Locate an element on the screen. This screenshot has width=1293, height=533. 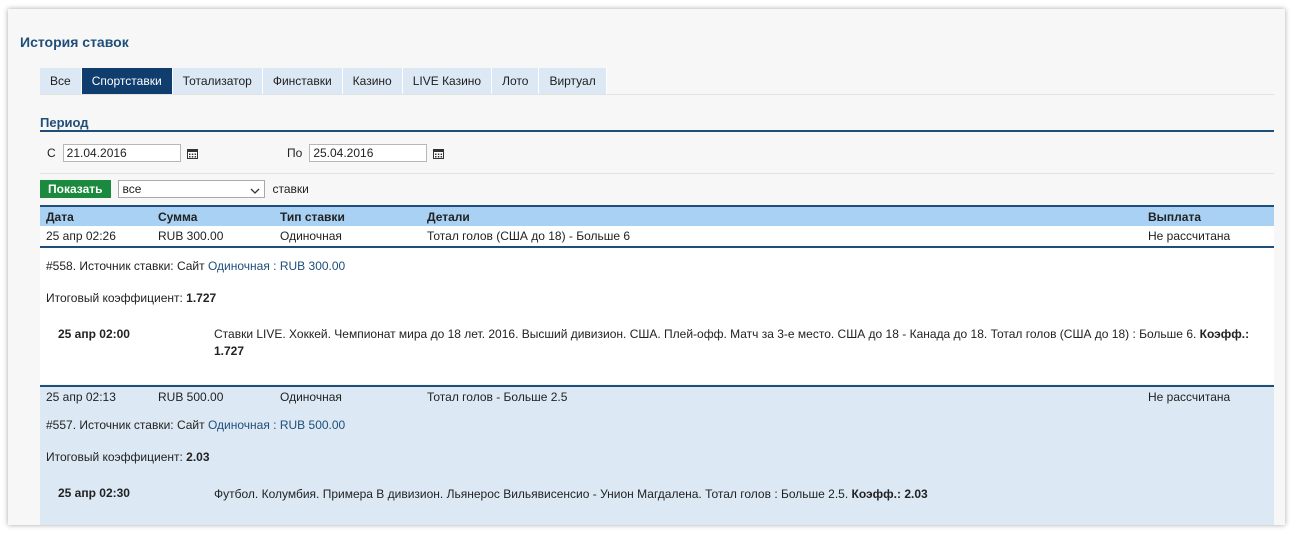
tab-live-casino: LIVE Казино is located at coordinates (447, 81).